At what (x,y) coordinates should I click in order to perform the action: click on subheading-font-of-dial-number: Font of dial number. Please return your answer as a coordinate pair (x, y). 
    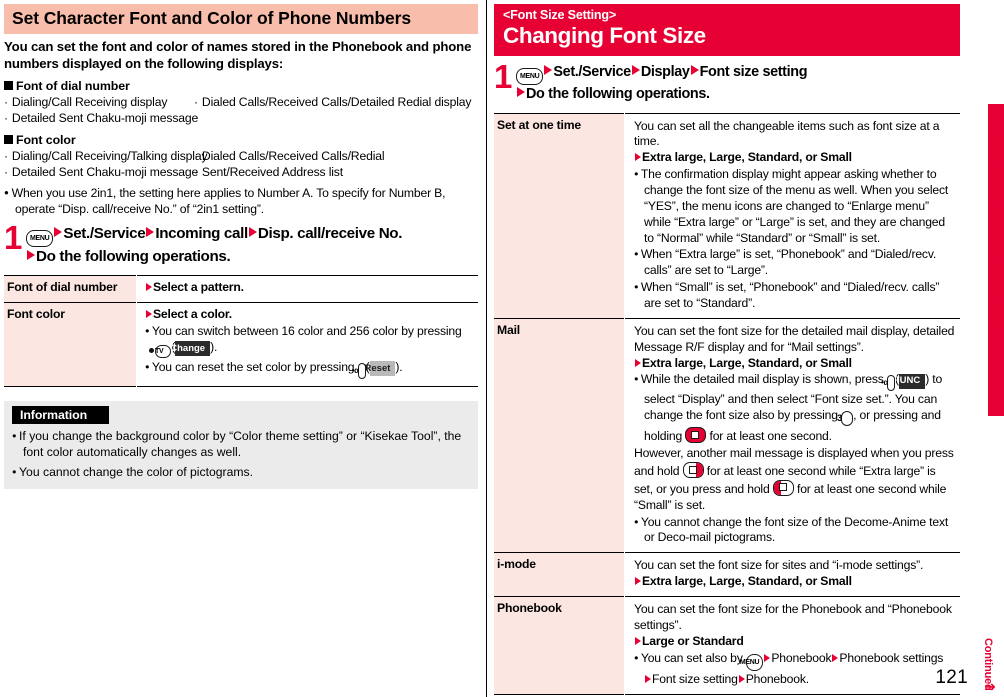
    Looking at the image, I should click on (241, 86).